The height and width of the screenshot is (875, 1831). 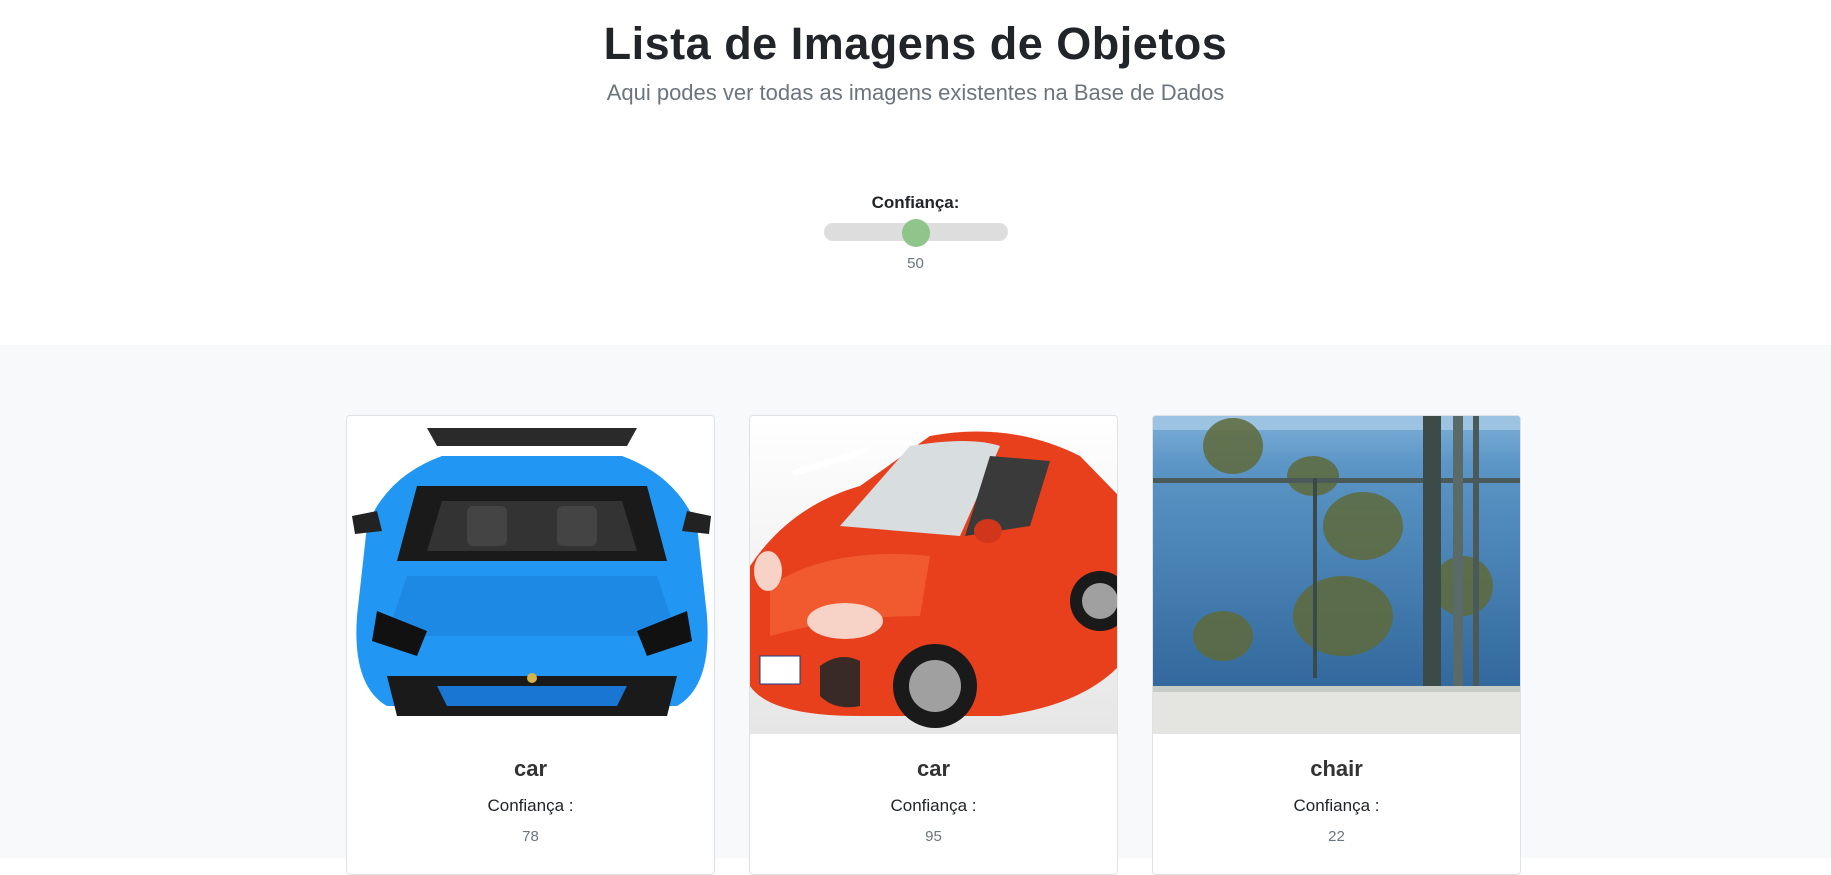 What do you see at coordinates (915, 43) in the screenshot?
I see `page-title: Lista de Imagens de Objetos` at bounding box center [915, 43].